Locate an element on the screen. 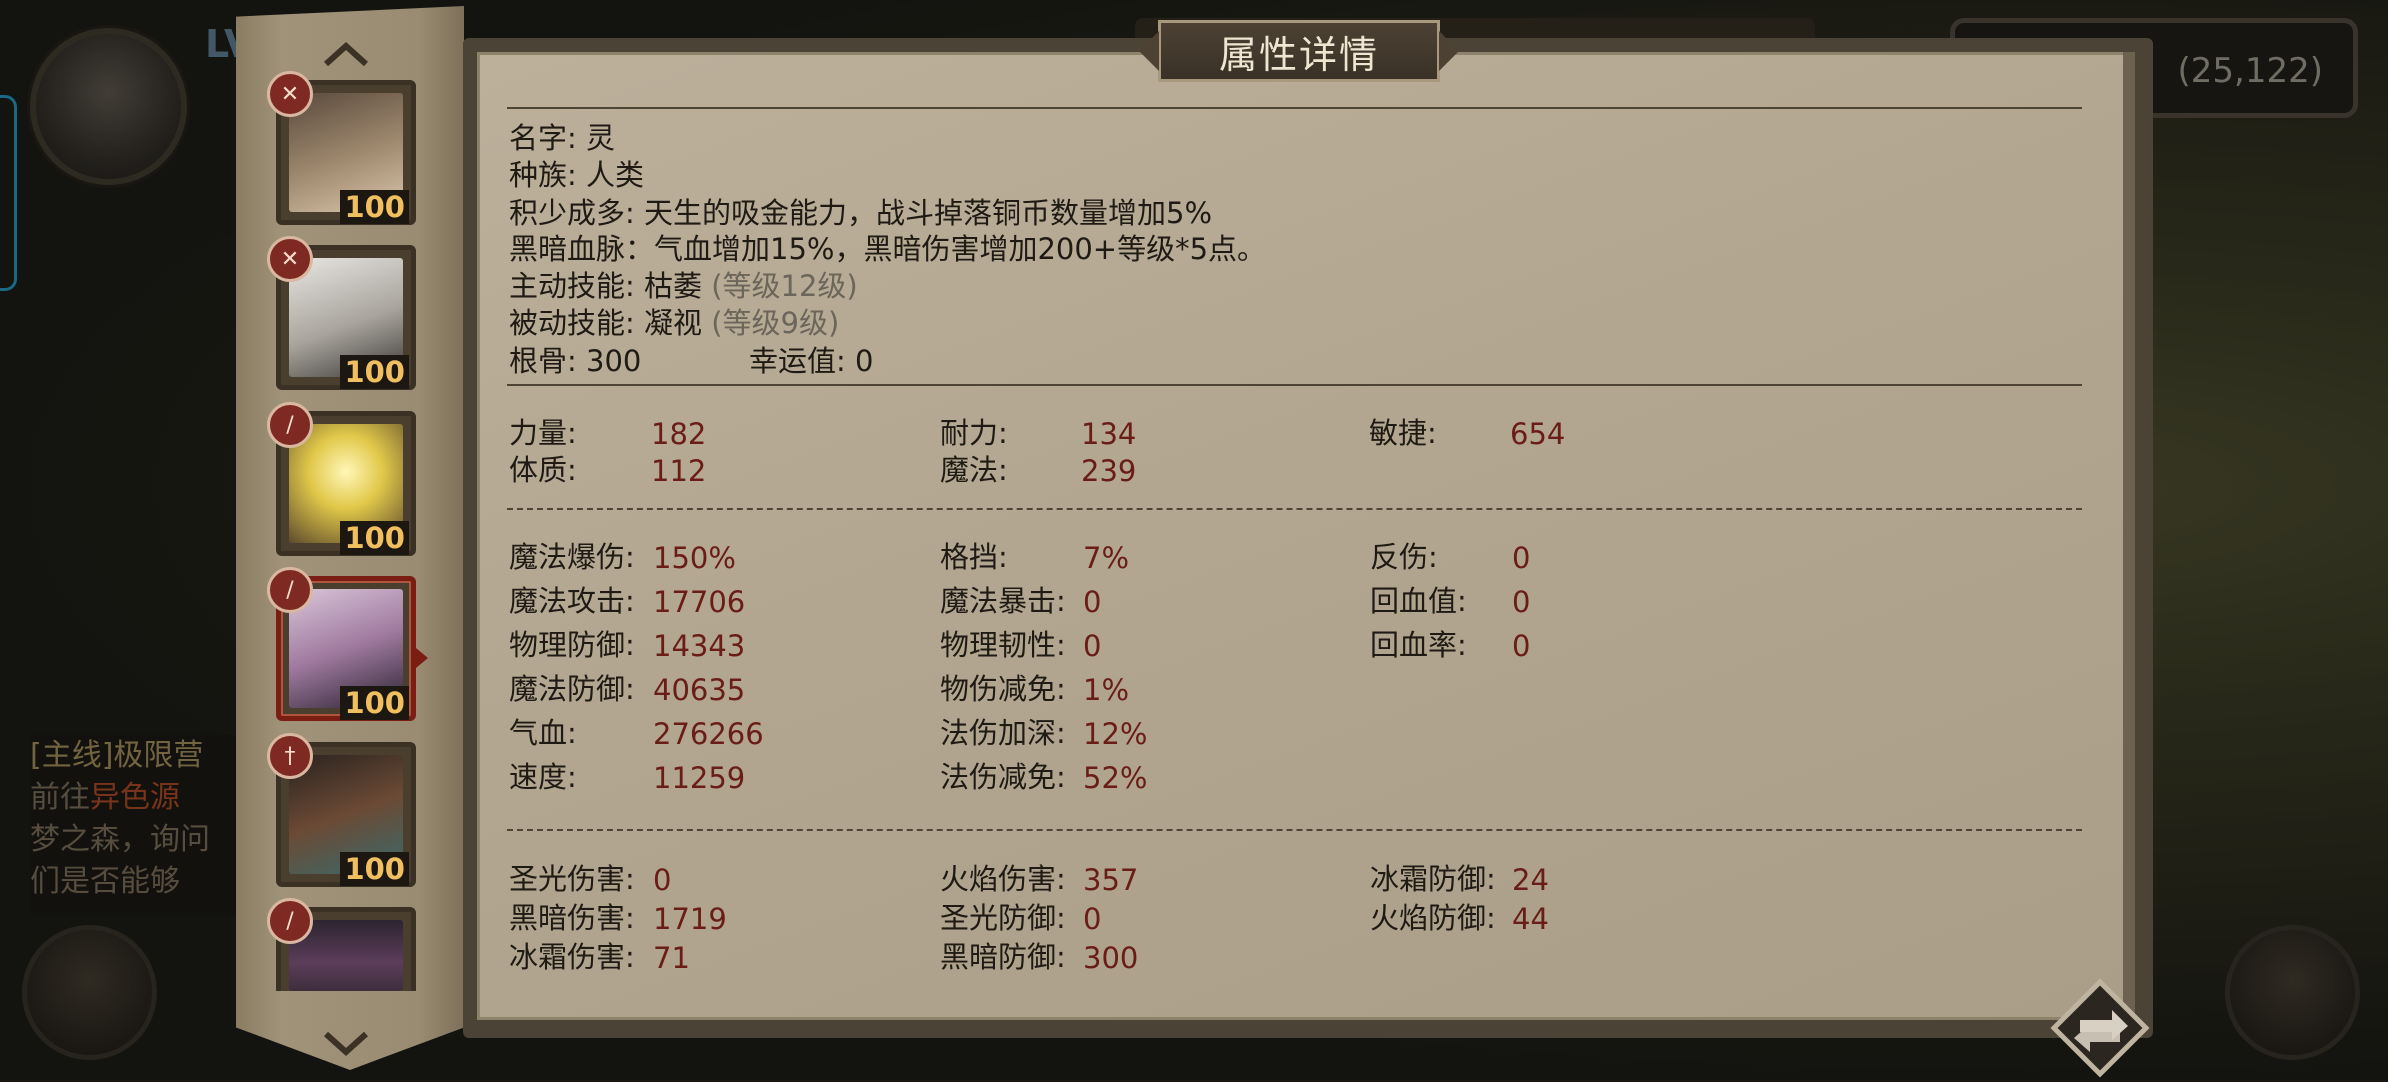 This screenshot has height=1082, width=2388. stat-label: 敏捷: is located at coordinates (1403, 433).